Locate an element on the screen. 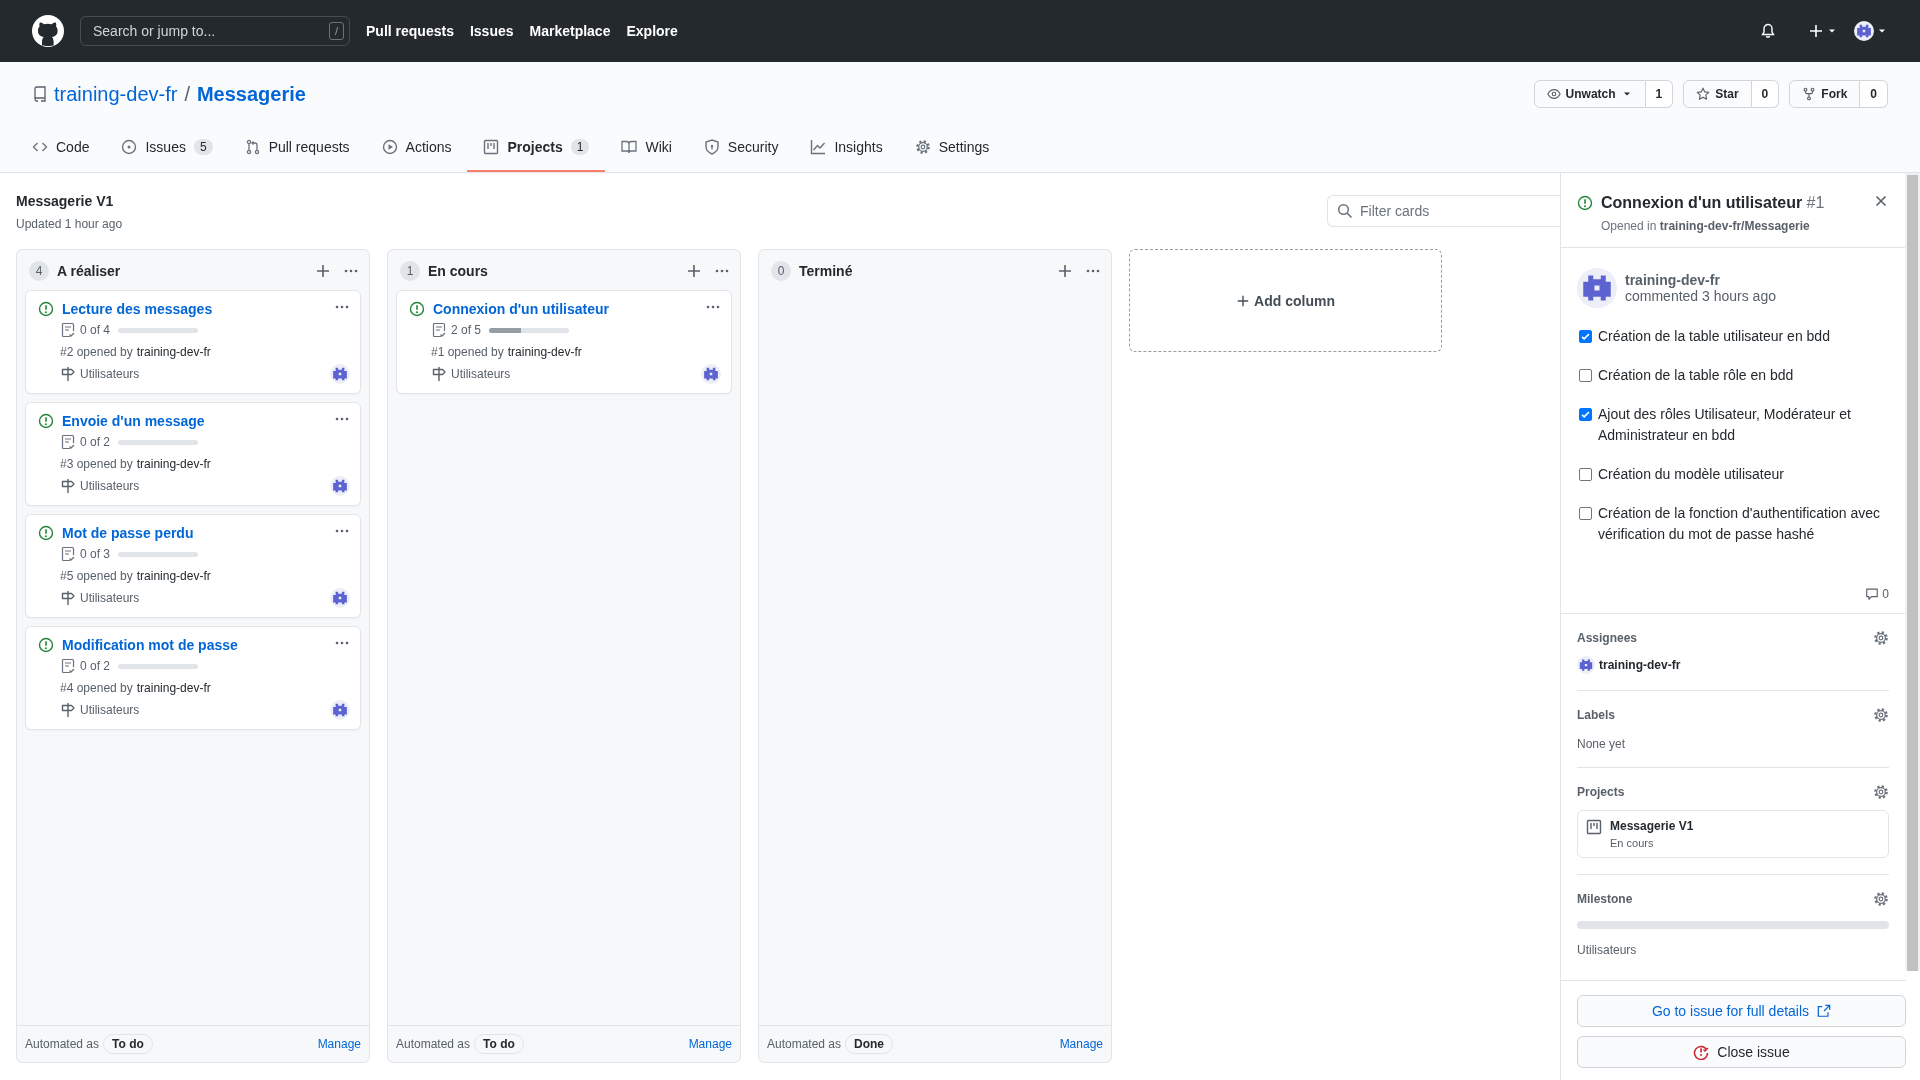 The height and width of the screenshot is (1080, 1920). project-name: Messagerie V1 is located at coordinates (1652, 826).